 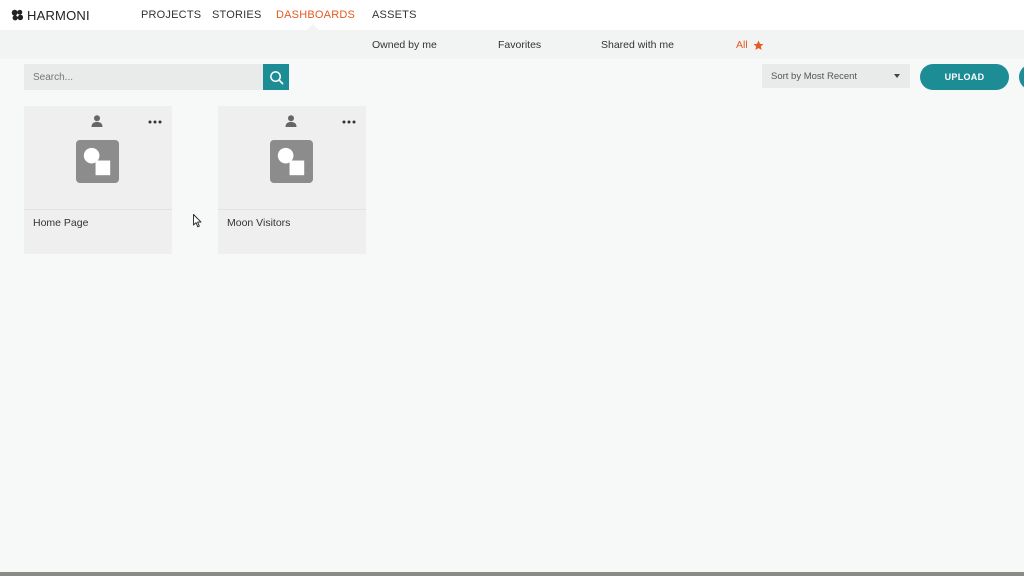 I want to click on create-button, so click(x=1021, y=77).